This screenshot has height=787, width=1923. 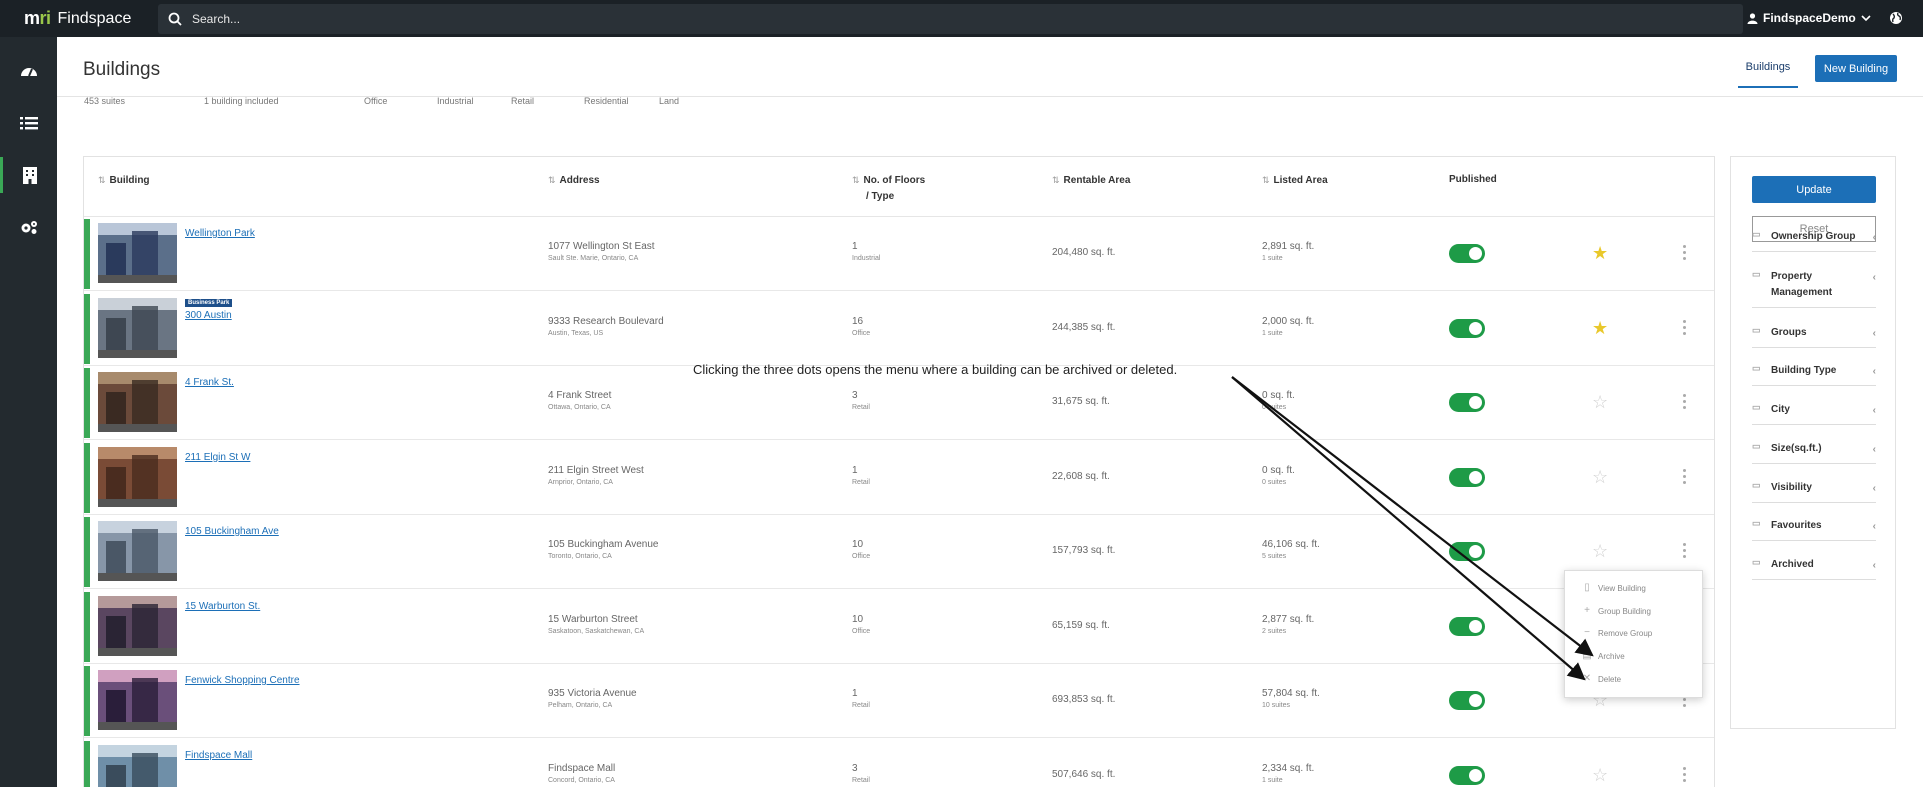 What do you see at coordinates (580, 400) in the screenshot?
I see `building-address: 4 Frank Street Ottawa, Ontario, CA` at bounding box center [580, 400].